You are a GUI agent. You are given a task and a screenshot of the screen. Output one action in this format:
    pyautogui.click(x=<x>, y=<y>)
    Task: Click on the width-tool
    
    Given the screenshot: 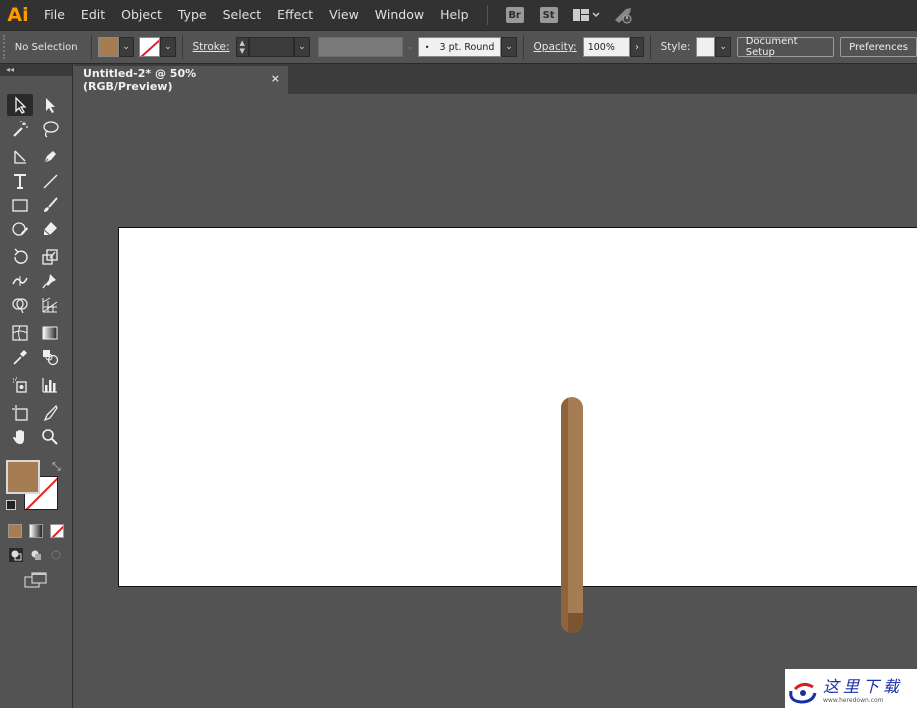 What is the action you would take?
    pyautogui.click(x=20, y=281)
    